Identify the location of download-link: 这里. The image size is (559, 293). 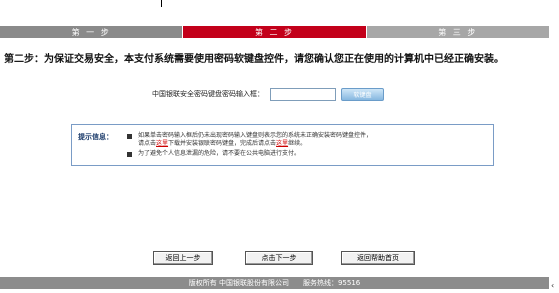
(162, 144).